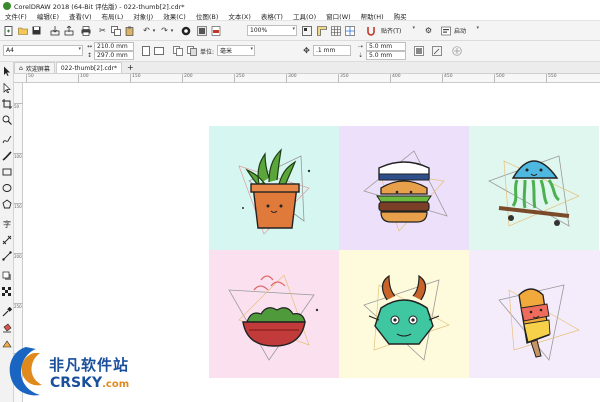  Describe the element at coordinates (130, 67) in the screenshot. I see `add-tab-icon: +` at that location.